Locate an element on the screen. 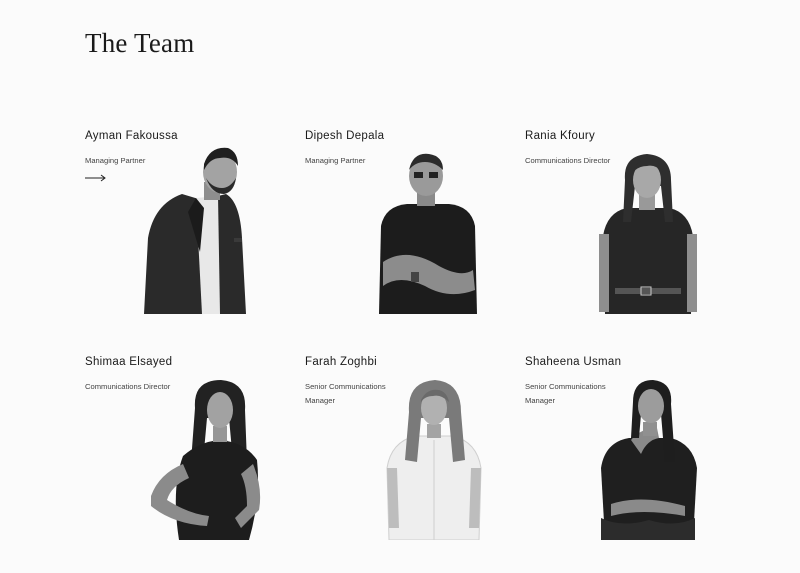 This screenshot has height=573, width=800. member-role: Senior Communications Manager is located at coordinates (345, 393).